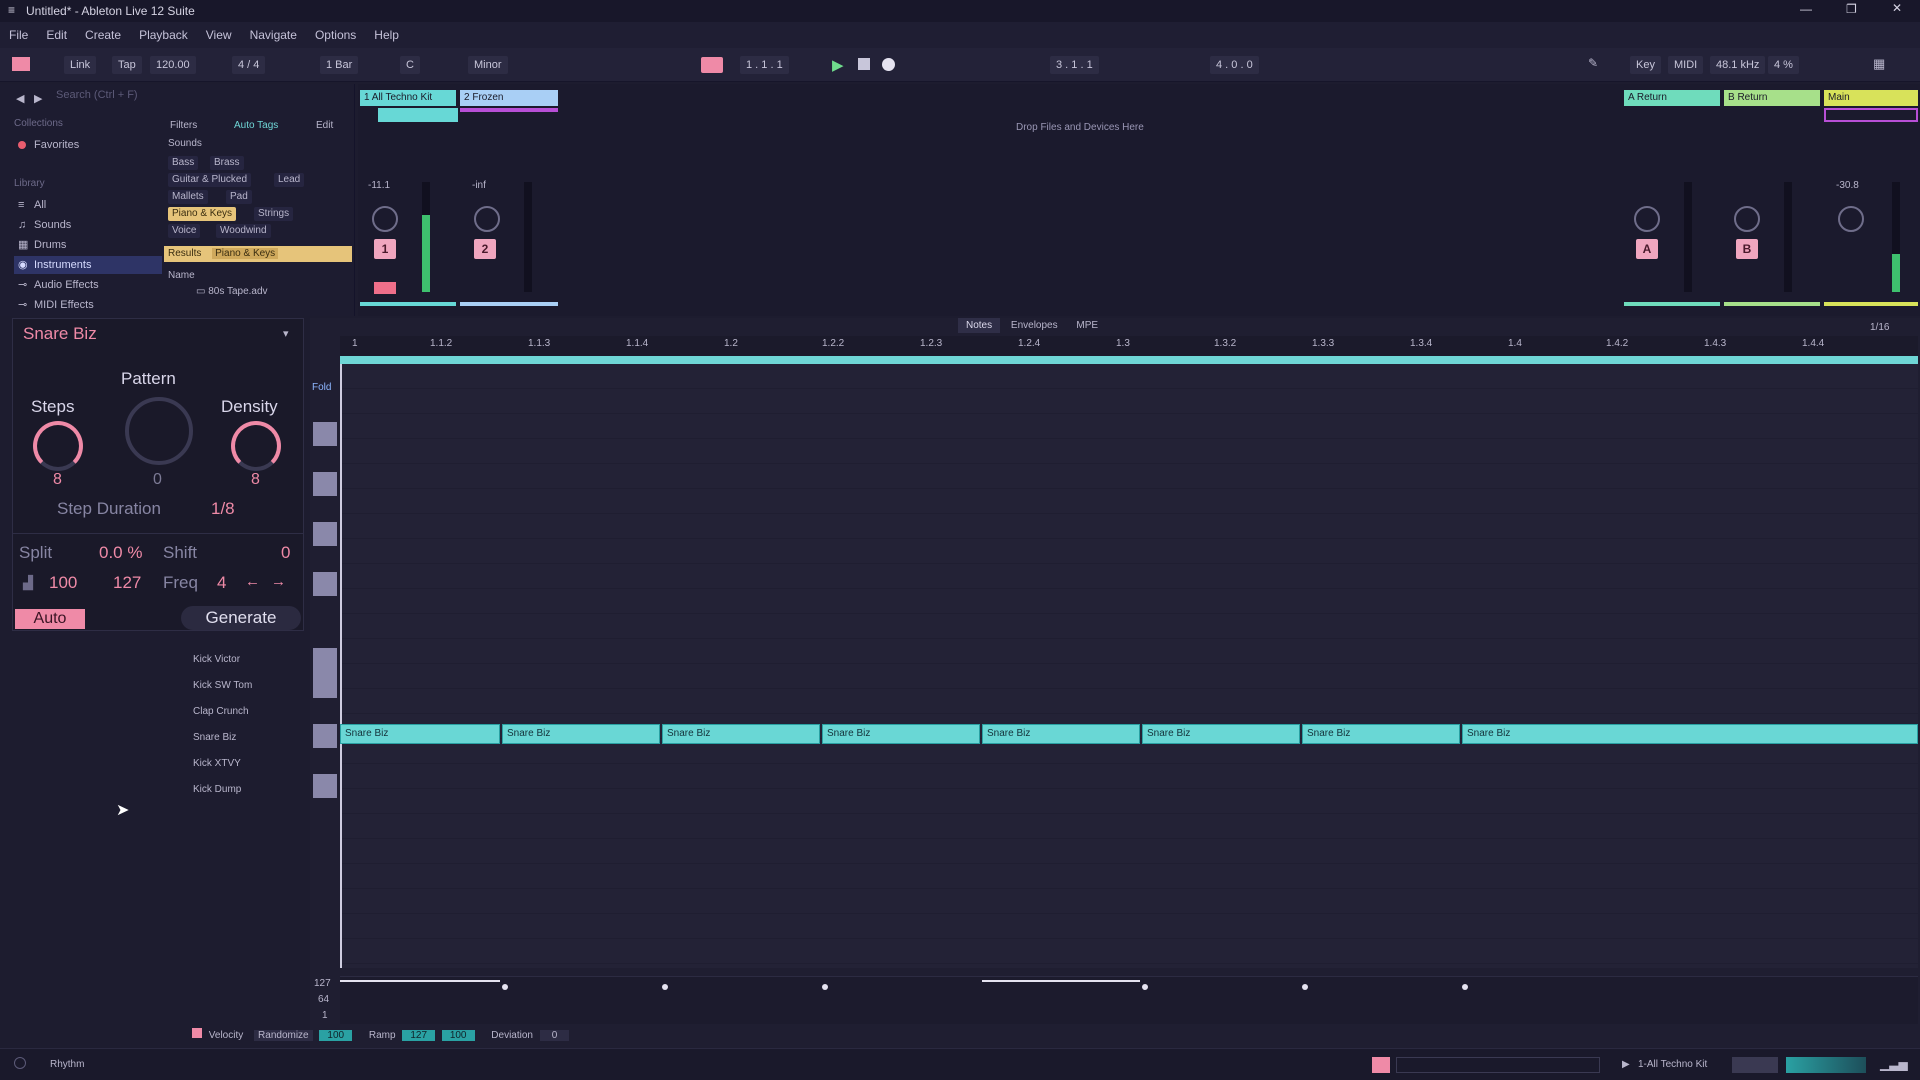 The height and width of the screenshot is (1080, 1920). Describe the element at coordinates (979, 325) in the screenshot. I see `tab-notes: Notes` at that location.